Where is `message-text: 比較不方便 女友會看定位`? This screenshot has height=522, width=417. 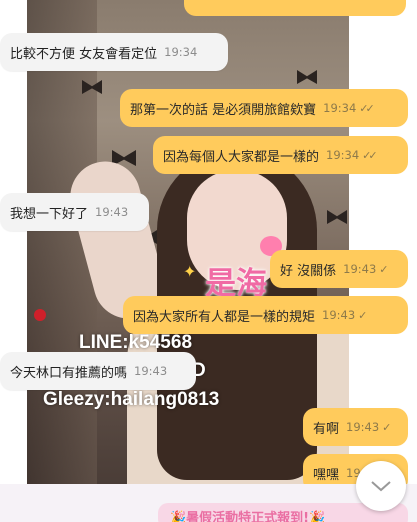 message-text: 比較不方便 女友會看定位 is located at coordinates (84, 54).